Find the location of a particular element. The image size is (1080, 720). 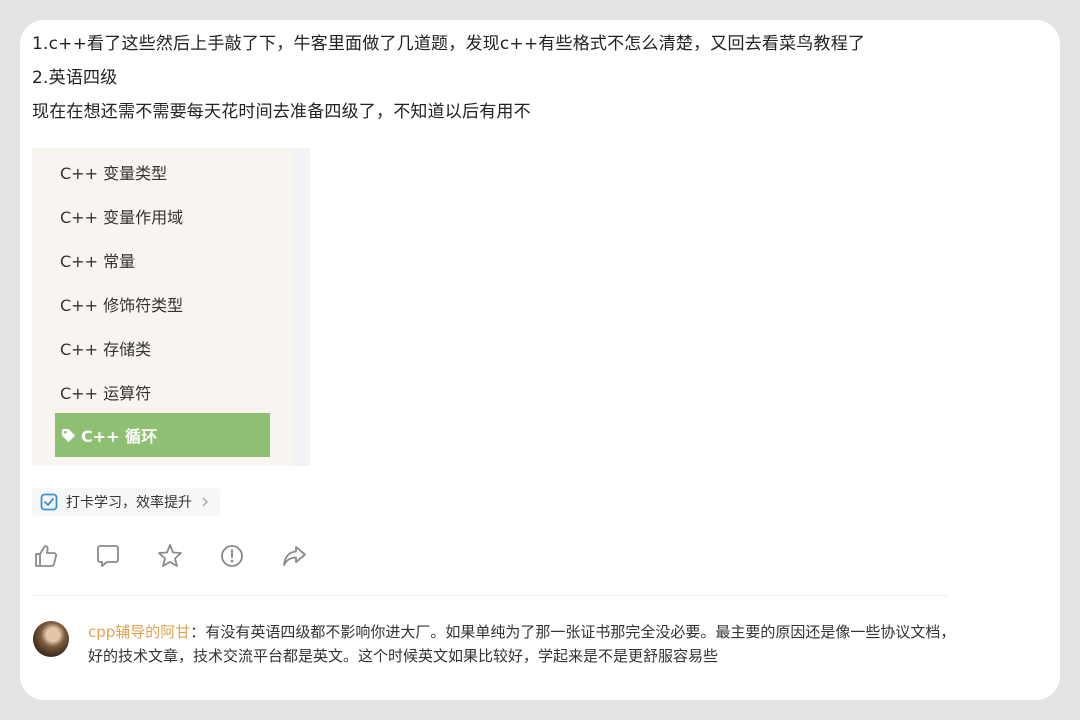

menu-item-constants: C++ 常量 is located at coordinates (98, 261).